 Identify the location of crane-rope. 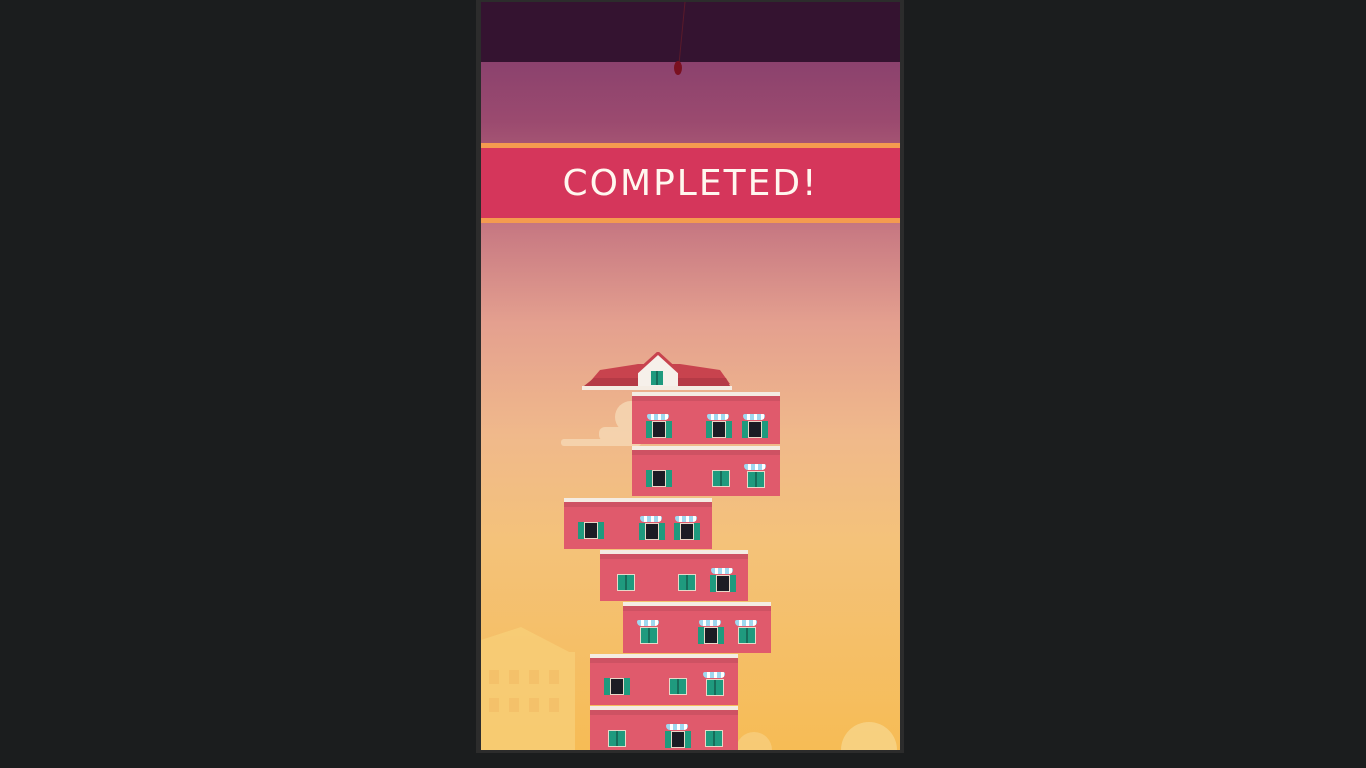
(680, 38).